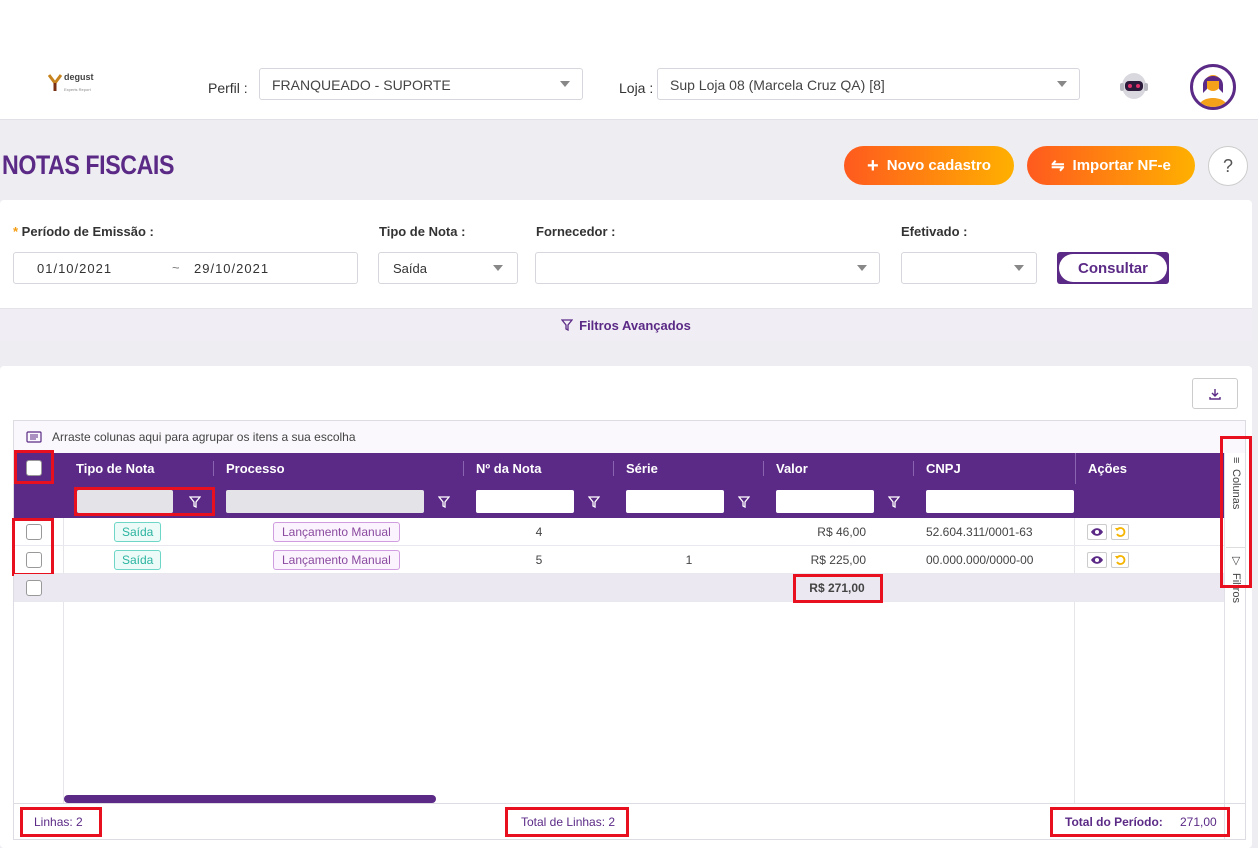  I want to click on filter-input-numero, so click(525, 501).